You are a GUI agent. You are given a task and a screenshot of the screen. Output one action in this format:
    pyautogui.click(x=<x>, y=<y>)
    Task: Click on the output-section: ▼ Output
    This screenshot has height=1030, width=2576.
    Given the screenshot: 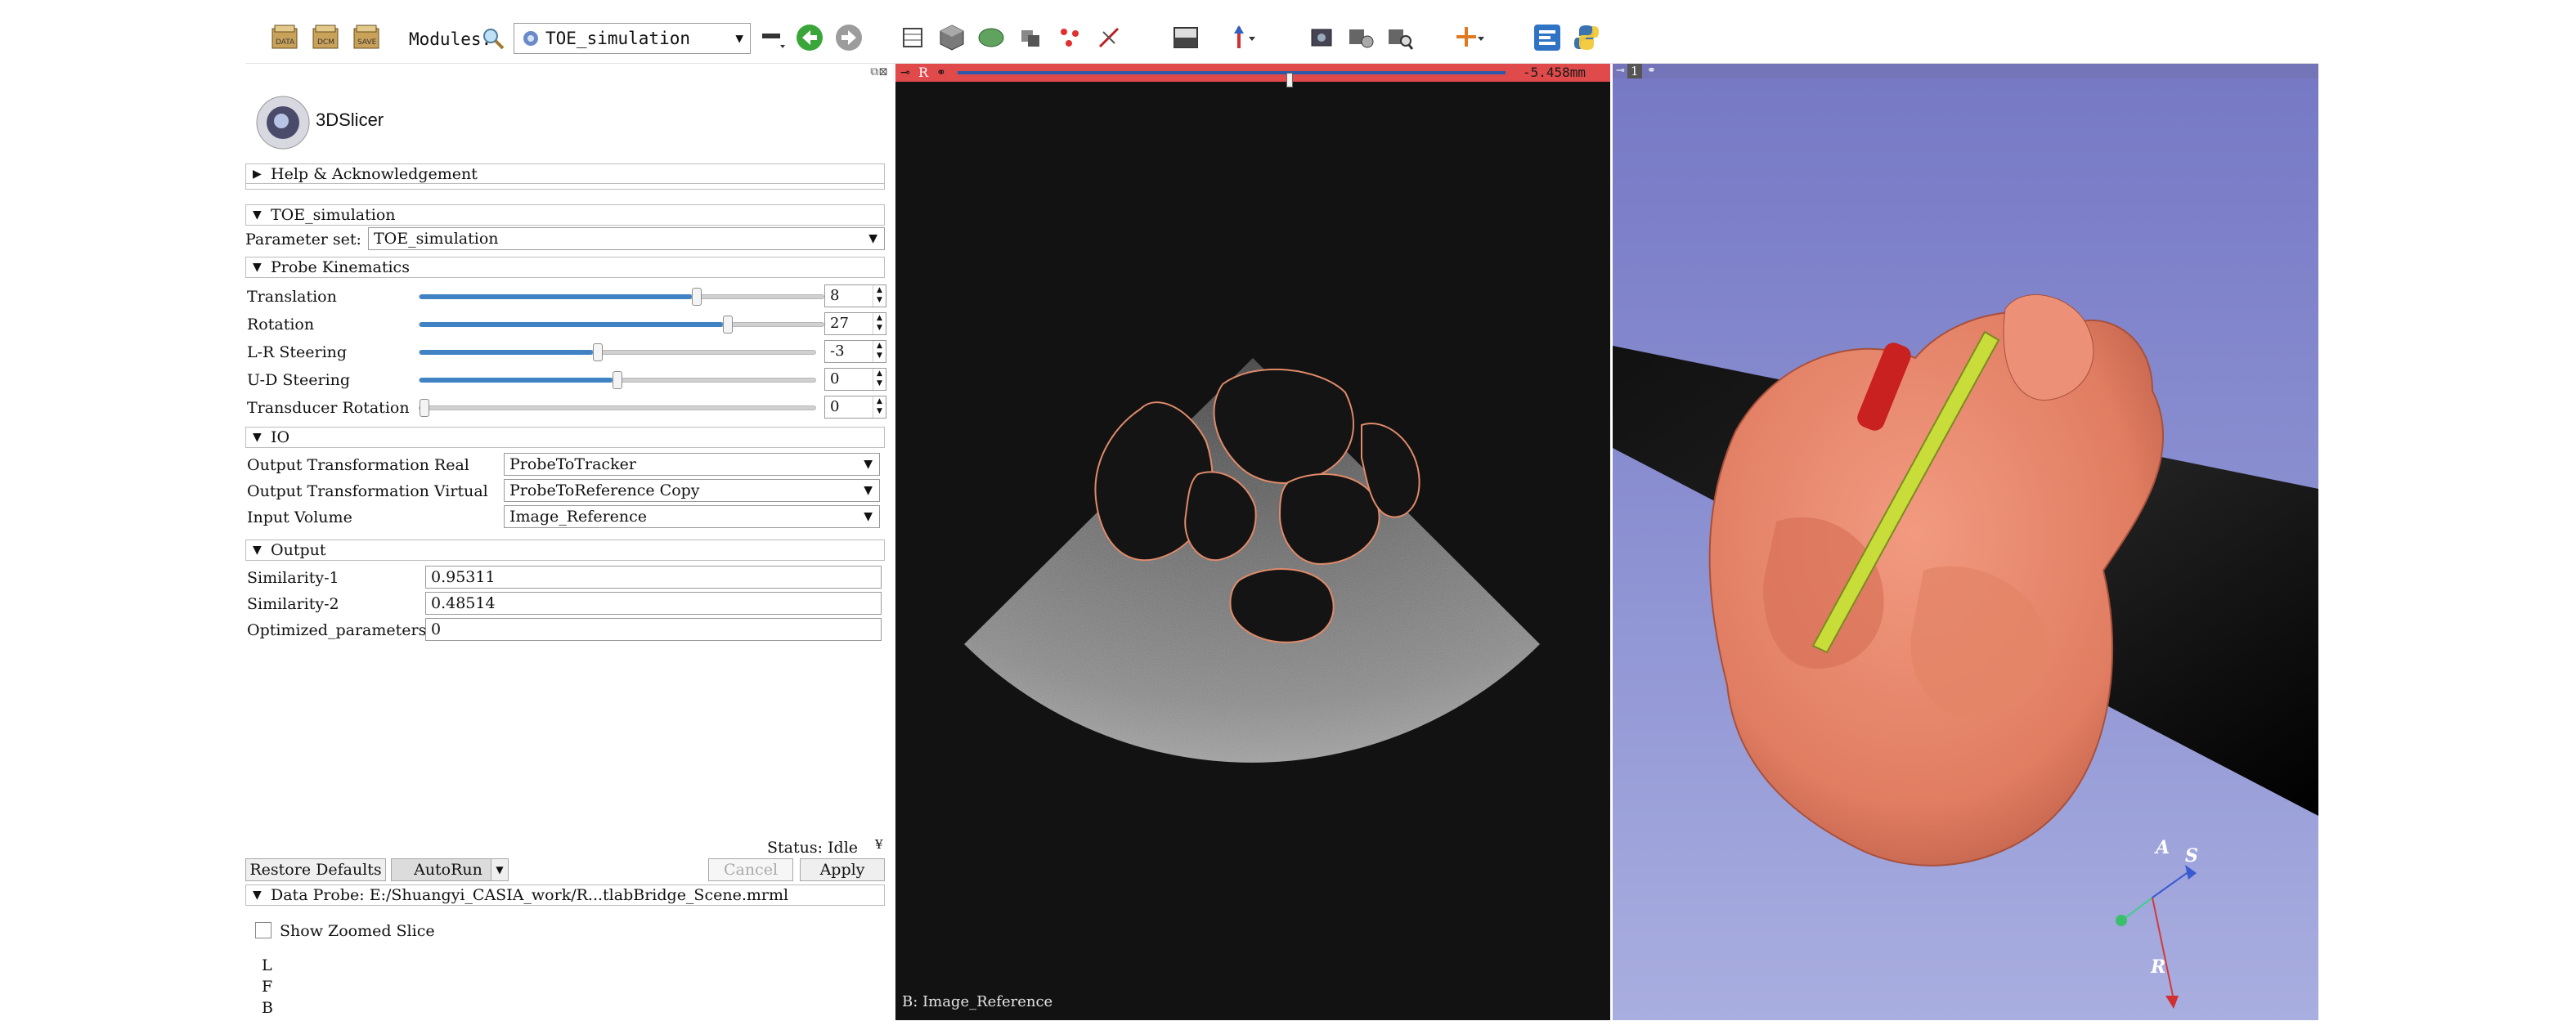 What is the action you would take?
    pyautogui.click(x=565, y=550)
    